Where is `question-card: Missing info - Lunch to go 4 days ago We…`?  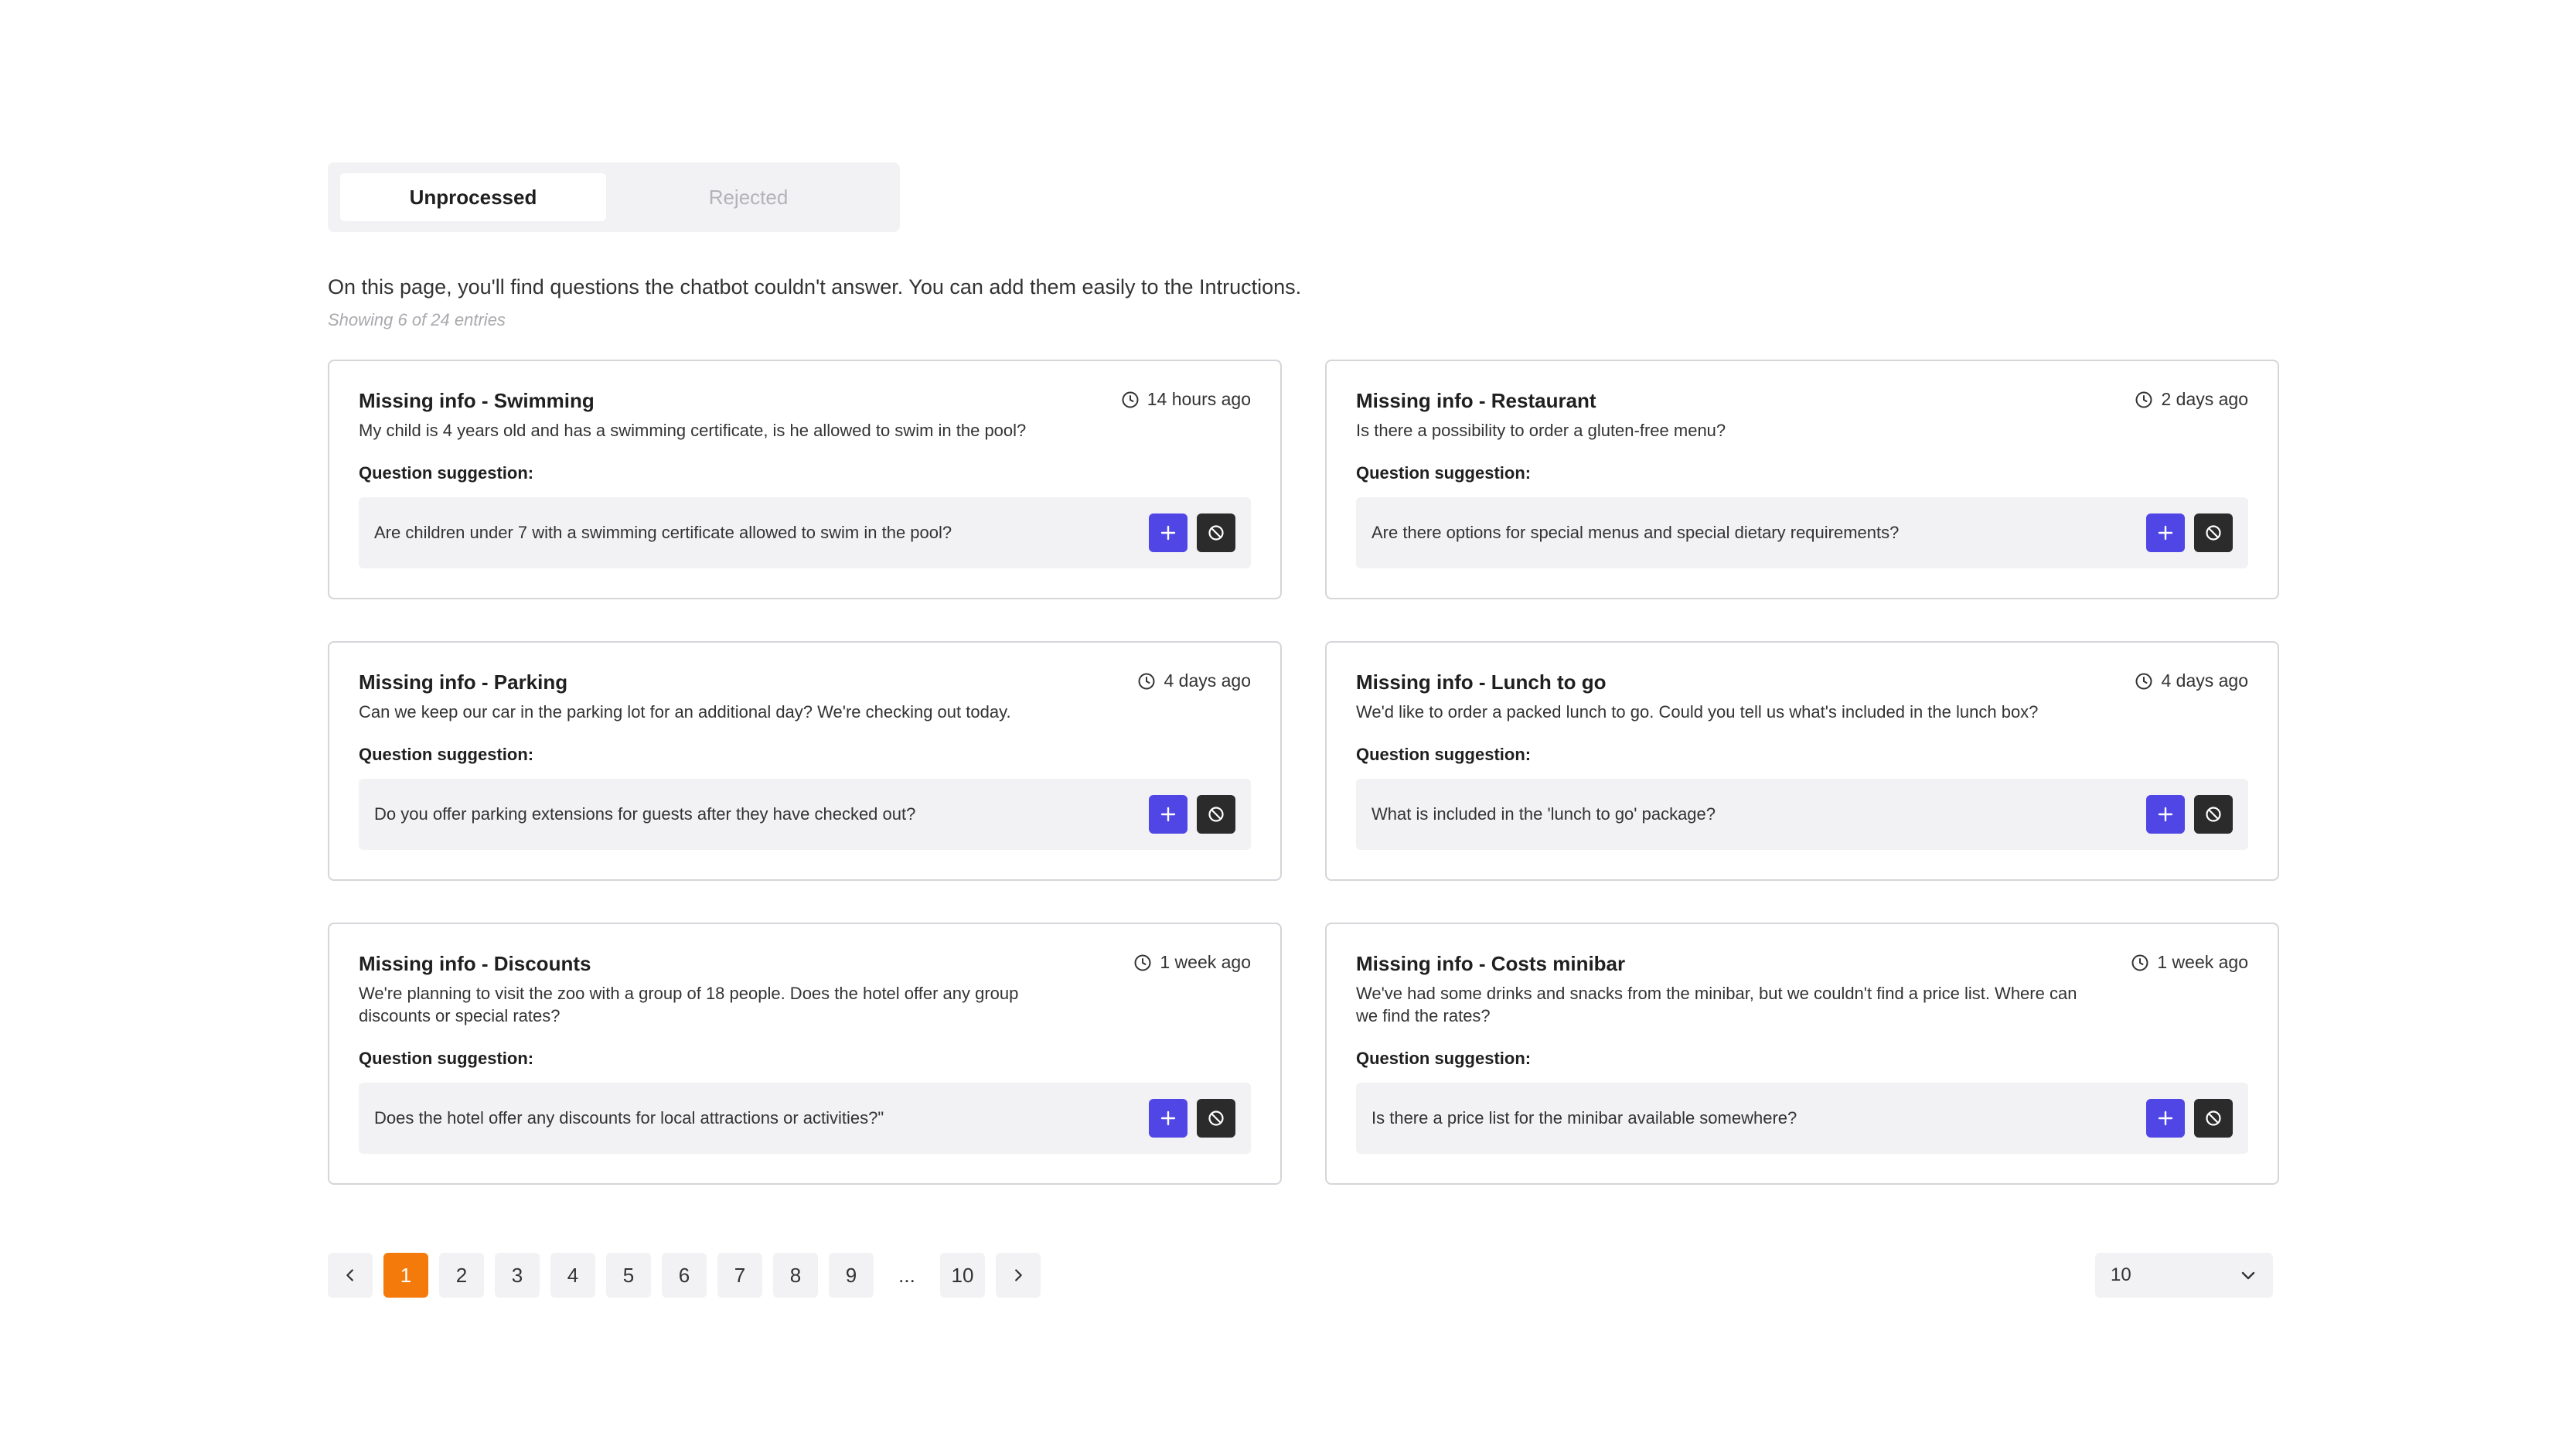 question-card: Missing info - Lunch to go 4 days ago We… is located at coordinates (1802, 761).